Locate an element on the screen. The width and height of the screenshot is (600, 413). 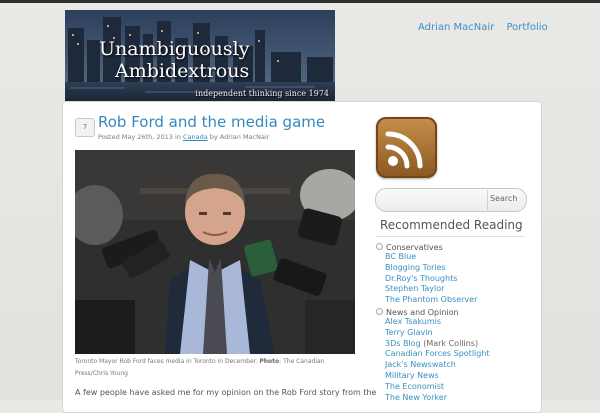
nav-item-portfolio: Portfolio is located at coordinates (527, 27).